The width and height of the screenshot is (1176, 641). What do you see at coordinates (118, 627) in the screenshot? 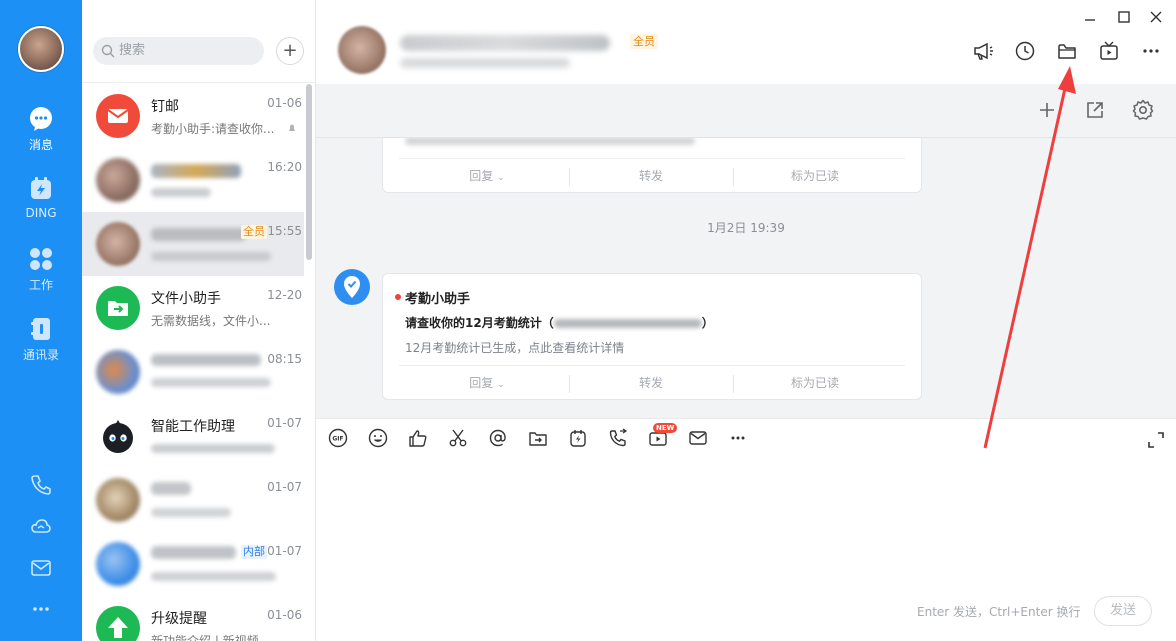
I see `upgrade-arrow-icon` at bounding box center [118, 627].